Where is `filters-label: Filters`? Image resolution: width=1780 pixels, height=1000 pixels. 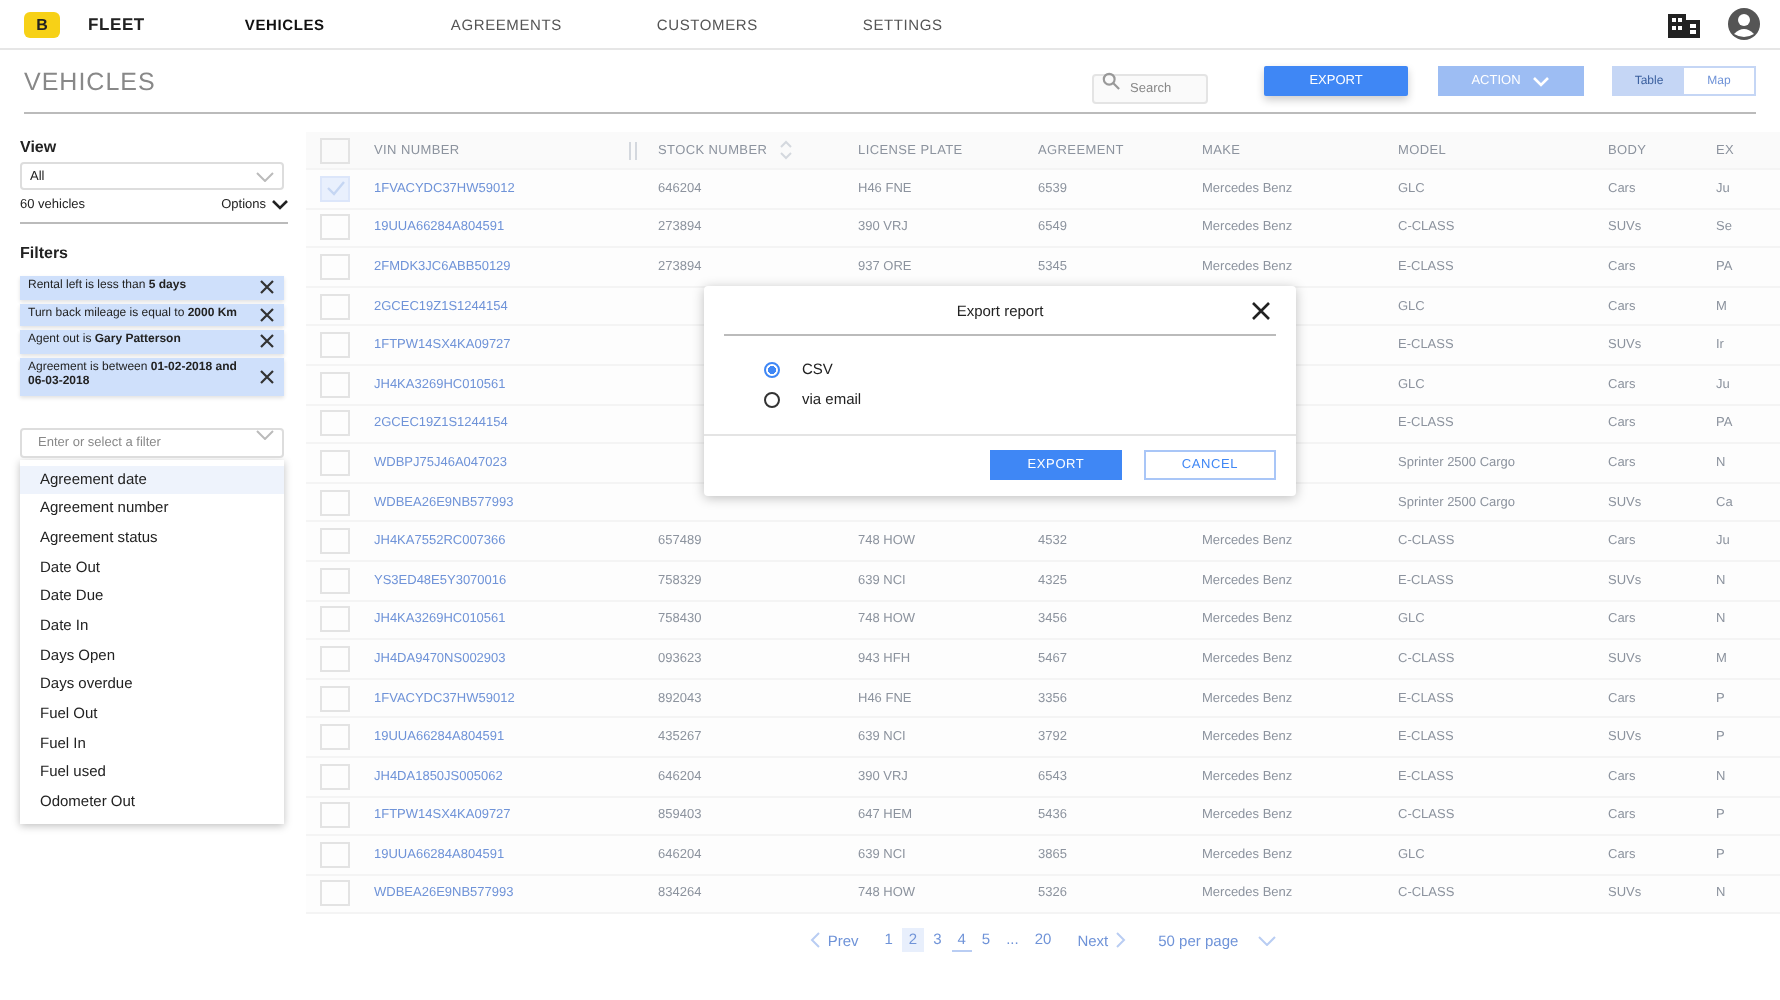
filters-label: Filters is located at coordinates (45, 253).